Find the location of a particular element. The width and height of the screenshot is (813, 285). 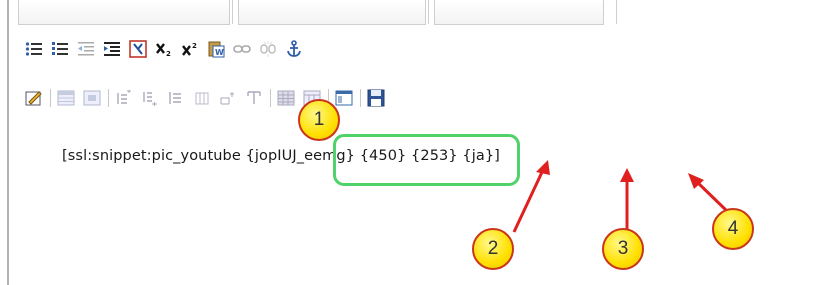

svg-text: W is located at coordinates (219, 52).